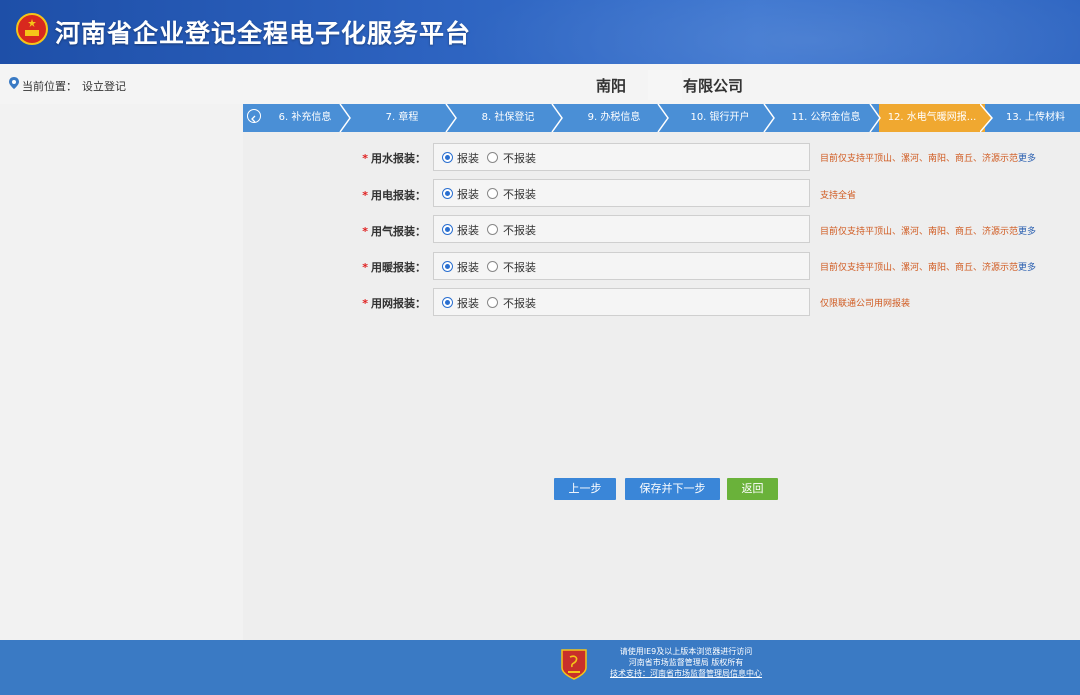  What do you see at coordinates (611, 86) in the screenshot?
I see `company-name-prefix: 南阳` at bounding box center [611, 86].